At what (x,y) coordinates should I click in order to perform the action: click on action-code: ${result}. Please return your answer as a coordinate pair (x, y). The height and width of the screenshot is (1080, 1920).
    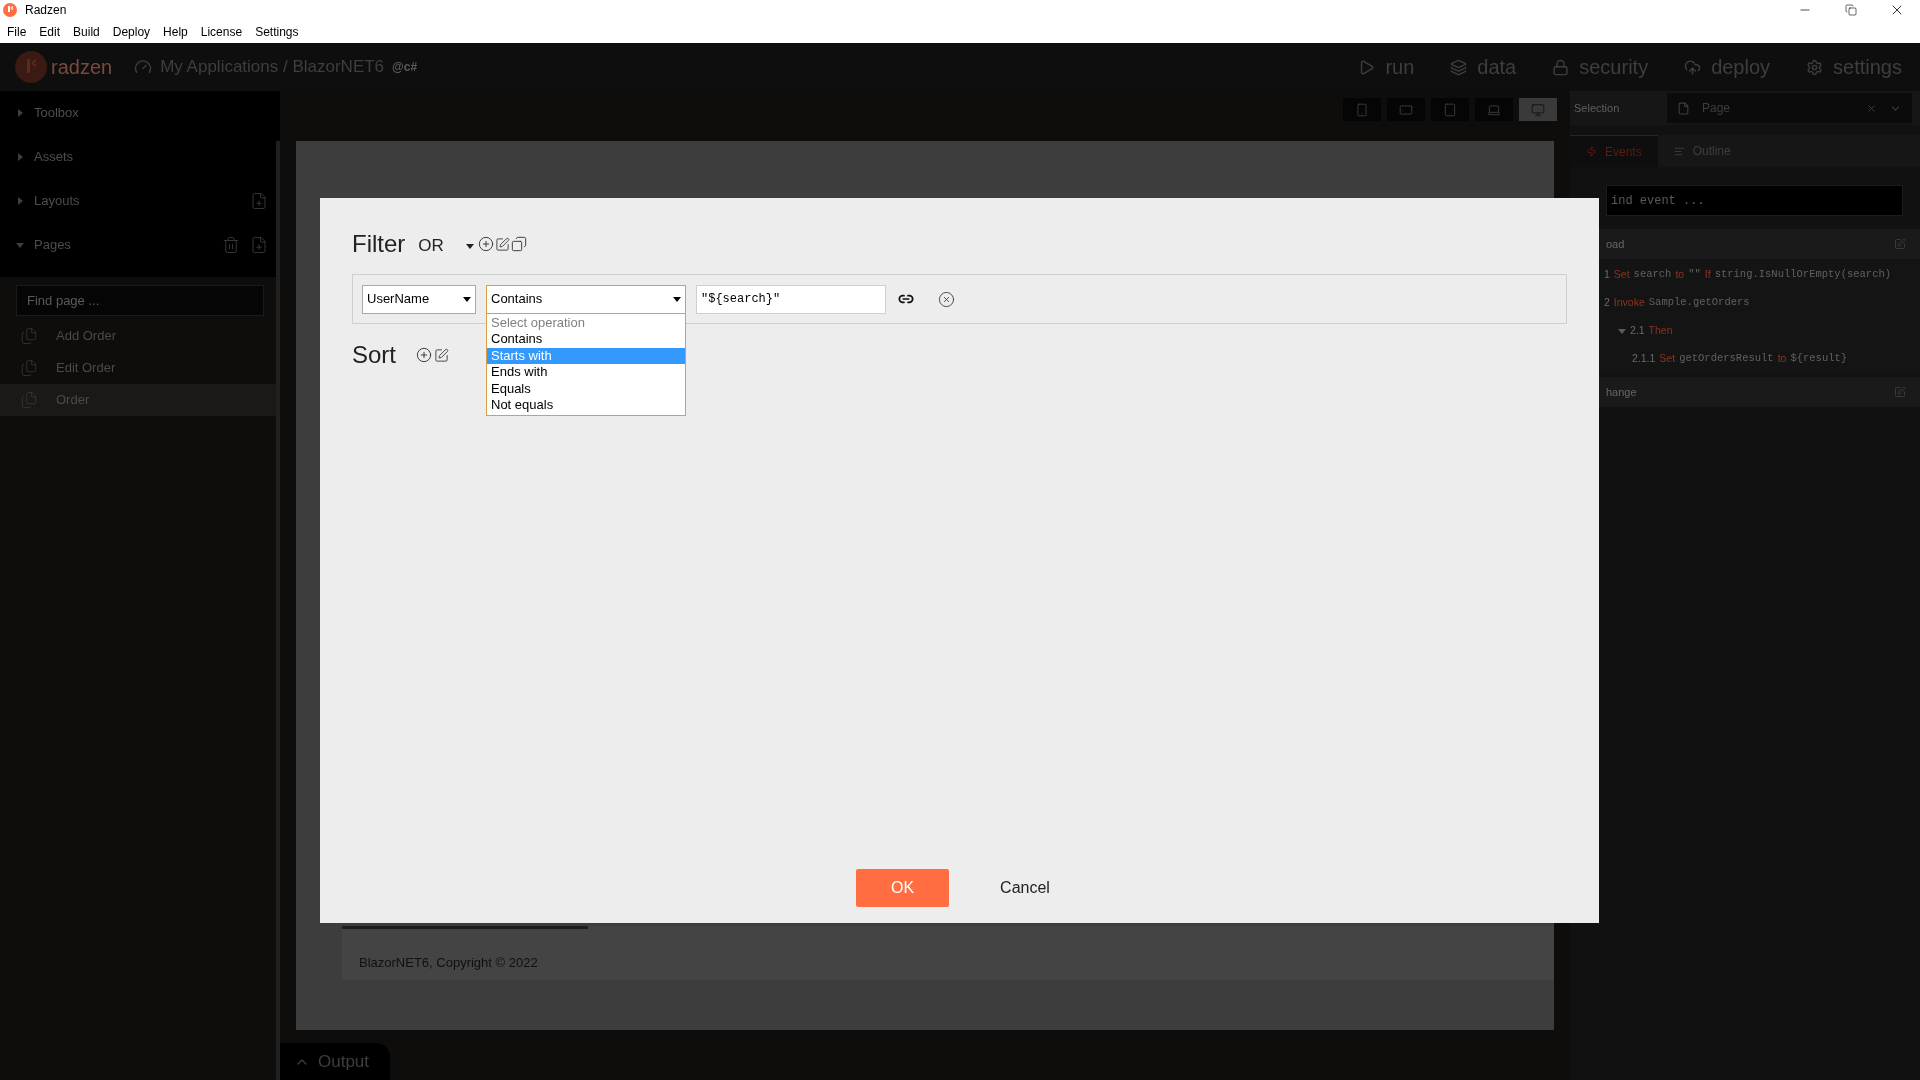
    Looking at the image, I should click on (1819, 359).